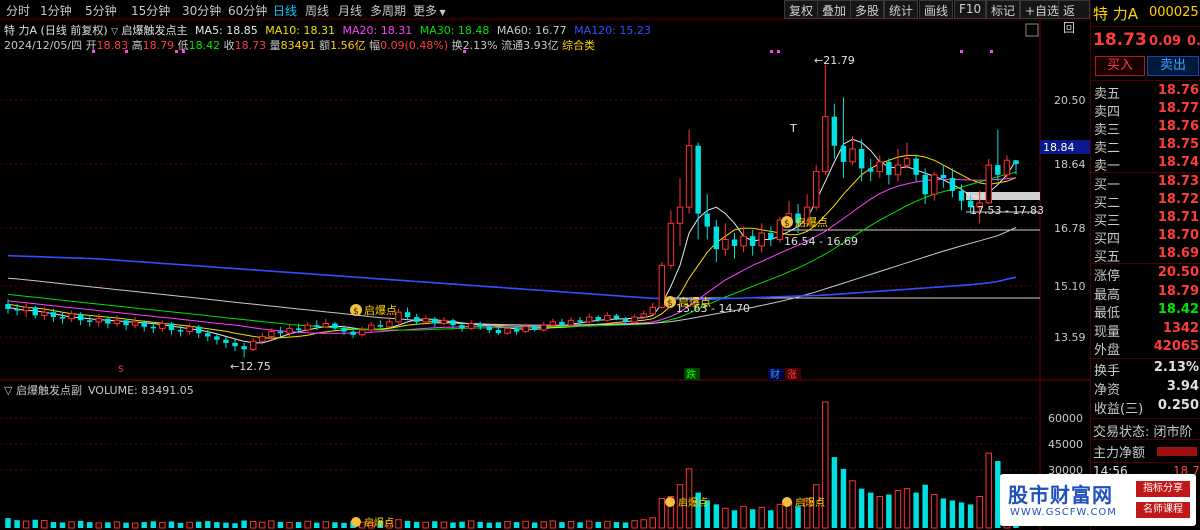 The width and height of the screenshot is (1200, 530). Describe the element at coordinates (1107, 148) in the screenshot. I see `ask-row-label: 卖二` at that location.